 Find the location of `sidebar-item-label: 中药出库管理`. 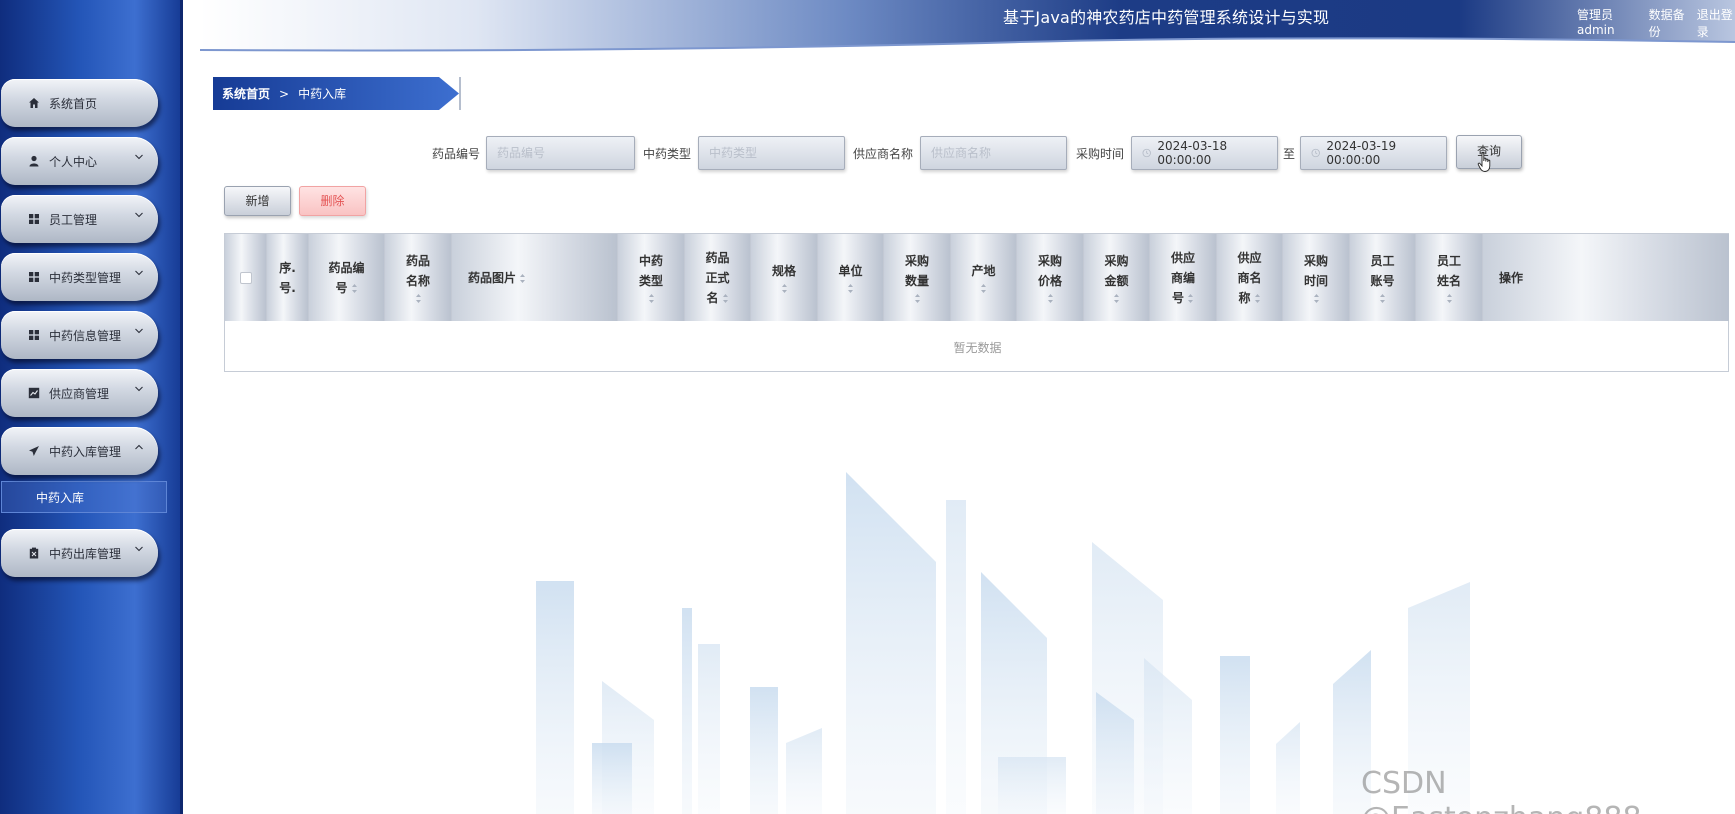

sidebar-item-label: 中药出库管理 is located at coordinates (85, 553).